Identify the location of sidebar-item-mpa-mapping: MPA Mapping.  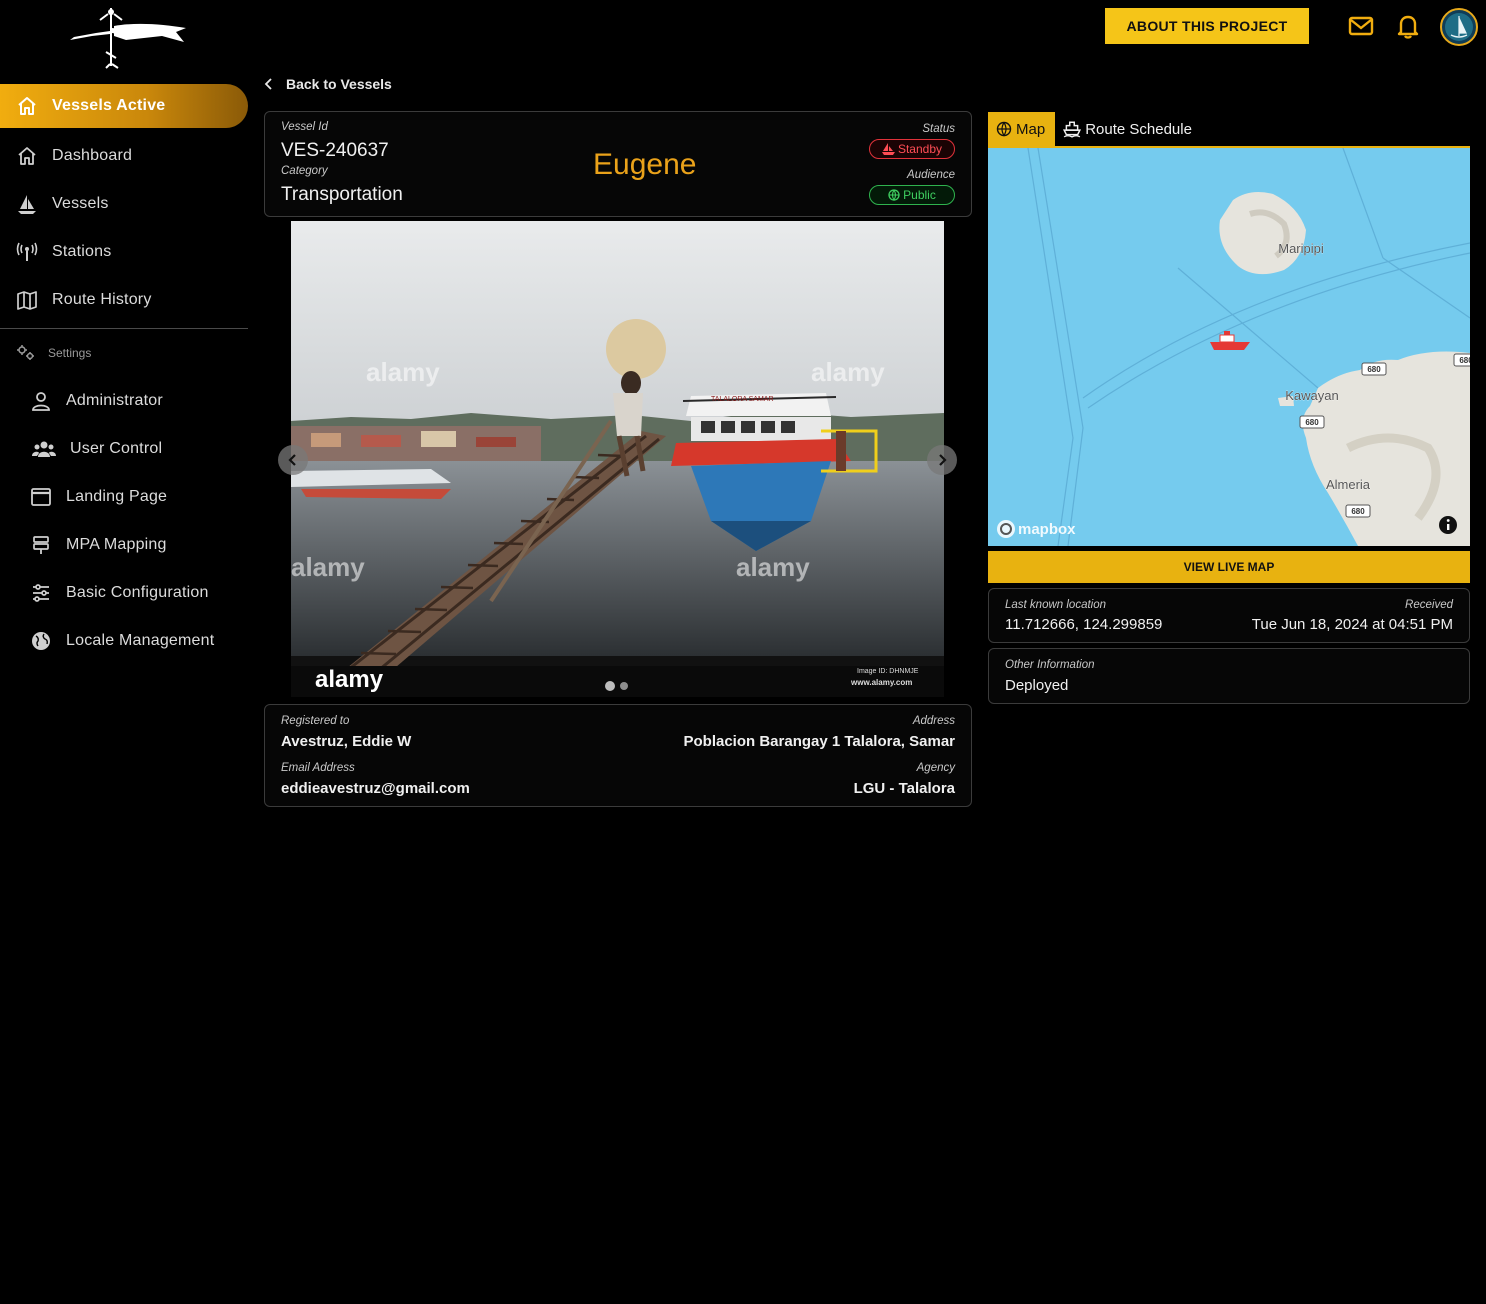
(124, 545).